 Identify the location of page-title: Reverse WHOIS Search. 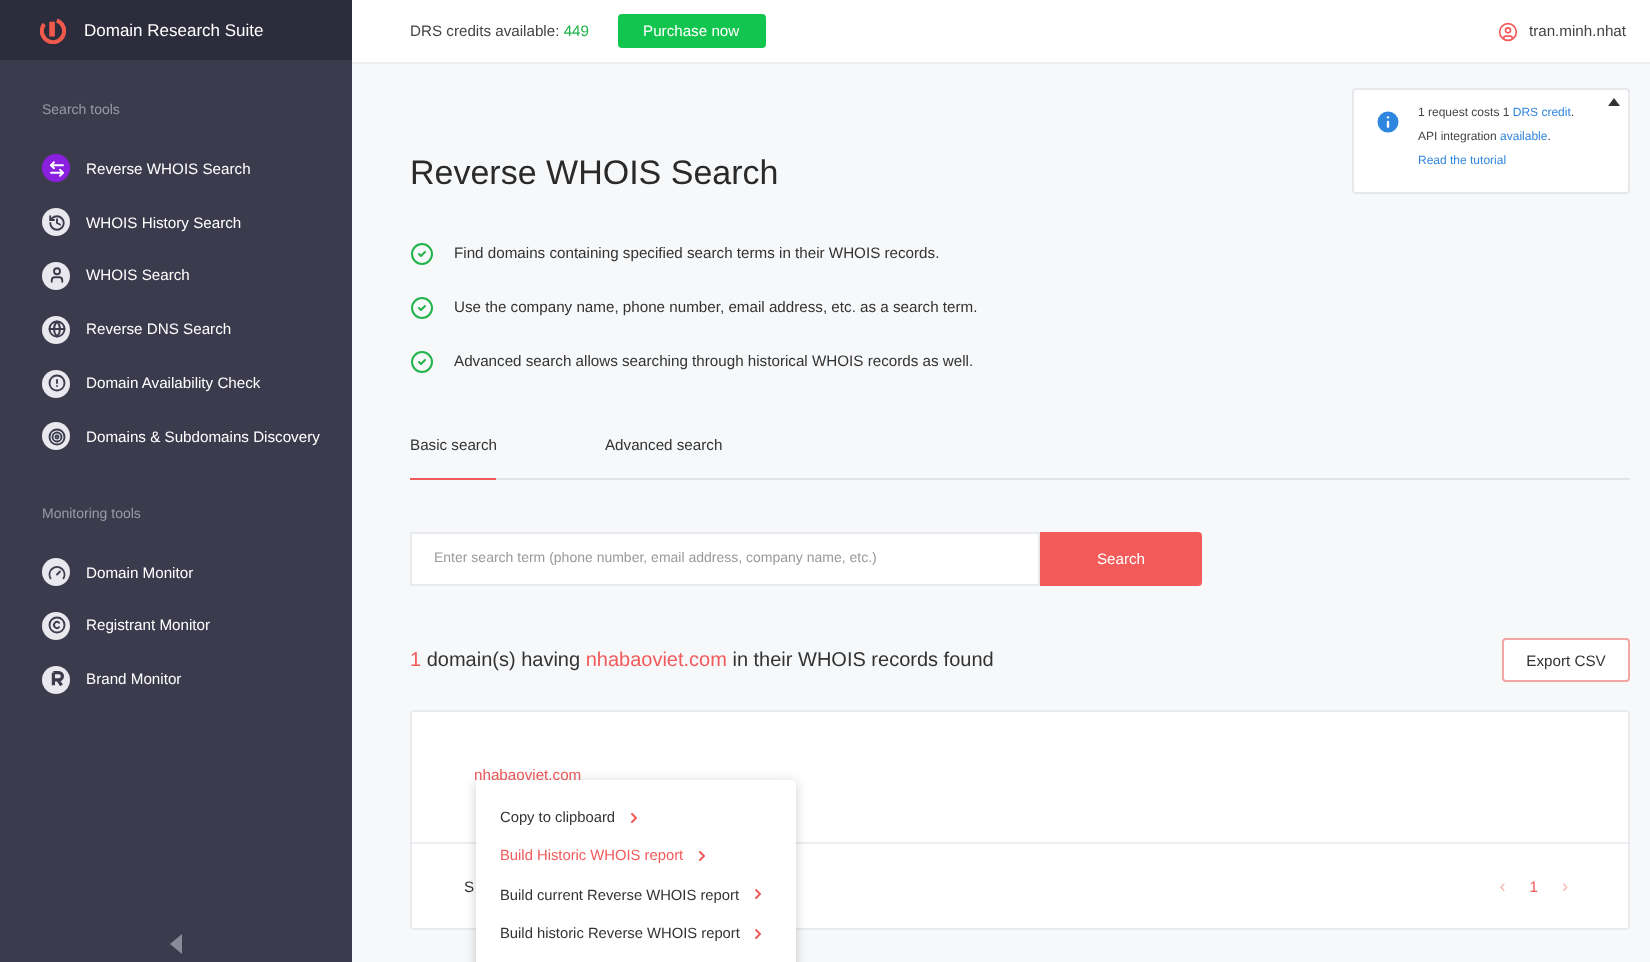
(594, 174).